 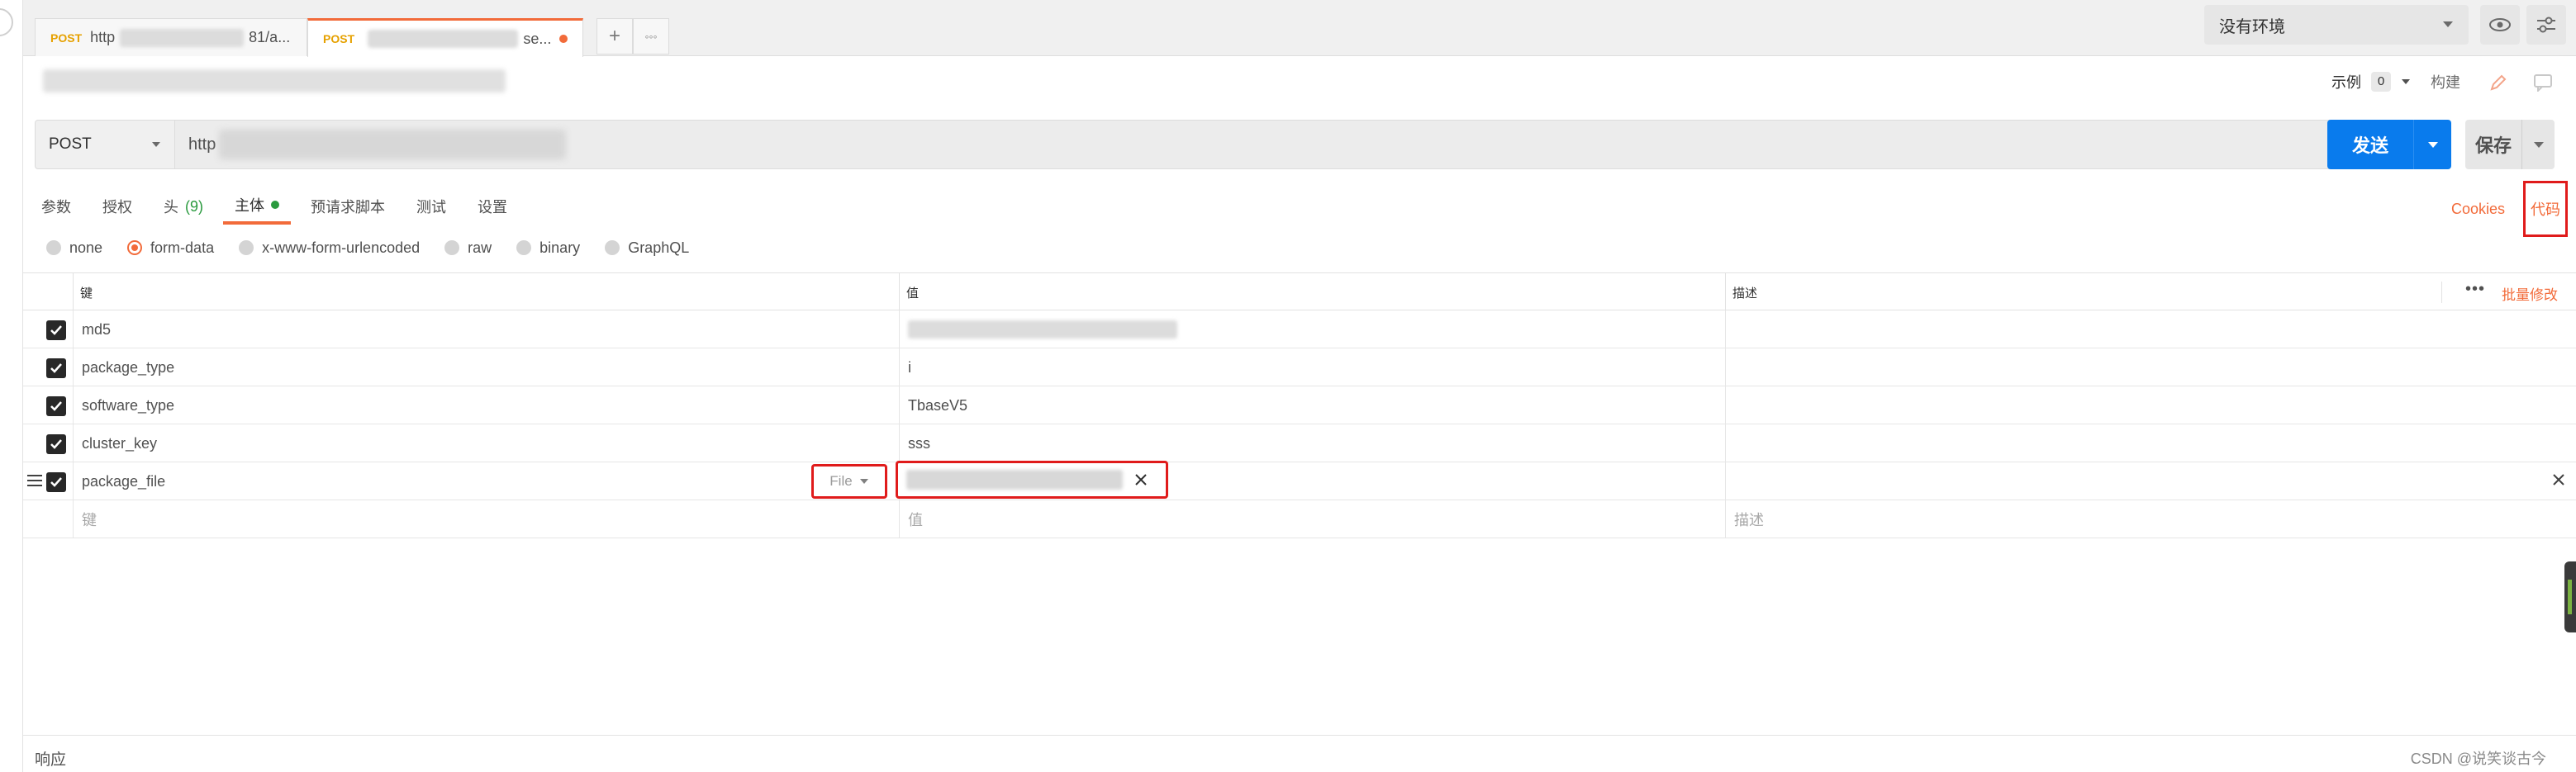 What do you see at coordinates (2475, 289) in the screenshot?
I see `table-more-button: •••` at bounding box center [2475, 289].